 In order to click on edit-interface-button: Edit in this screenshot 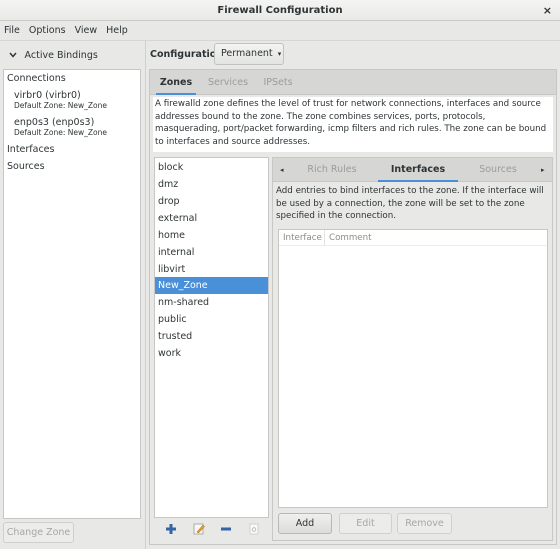, I will do `click(365, 523)`.